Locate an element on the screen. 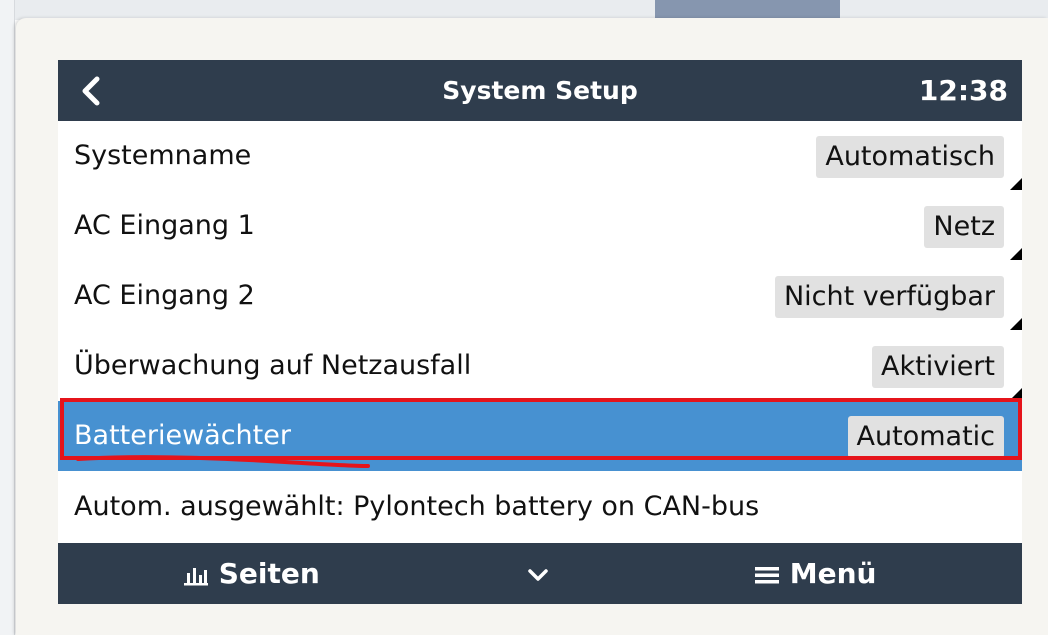  setting-value: Automatisch is located at coordinates (910, 157).